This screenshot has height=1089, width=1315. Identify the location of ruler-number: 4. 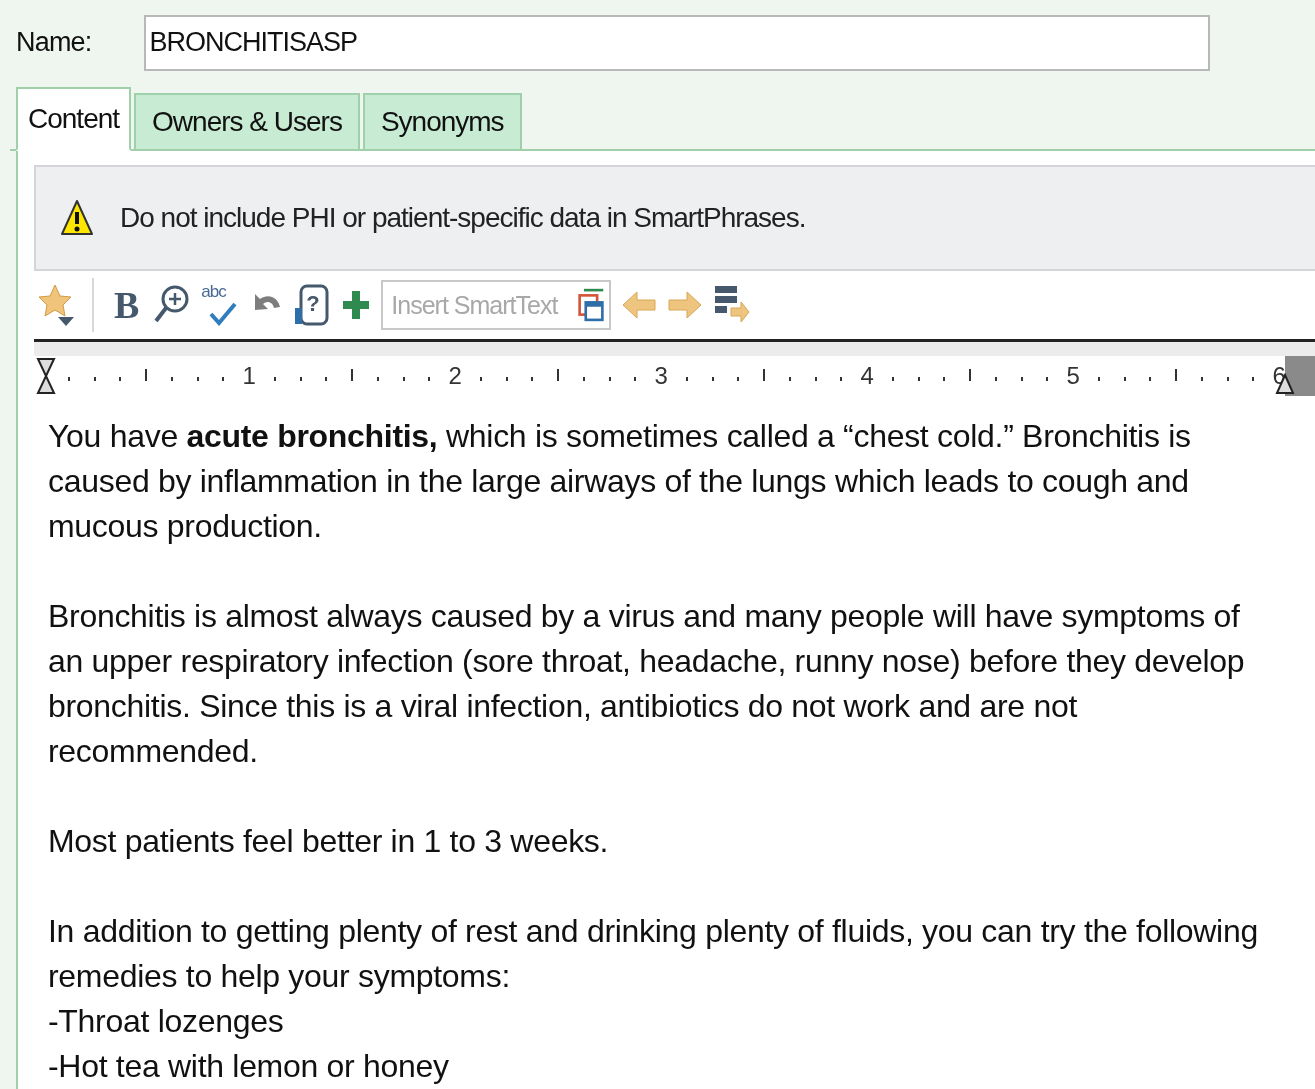
(867, 375).